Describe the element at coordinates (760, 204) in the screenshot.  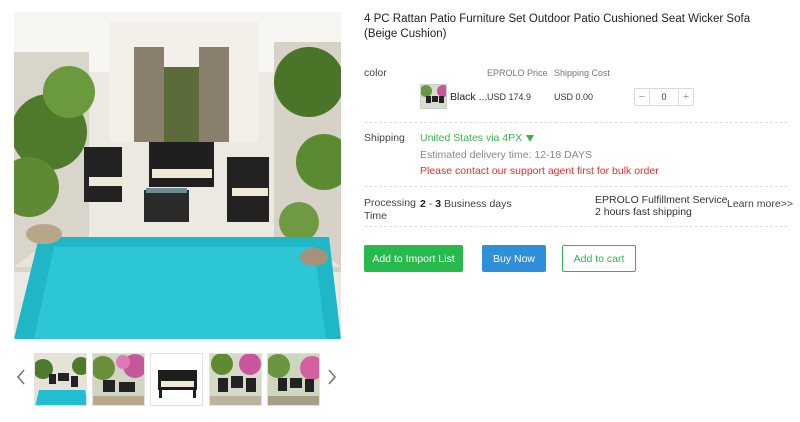
I see `learn-more-link: Learn more>>` at that location.